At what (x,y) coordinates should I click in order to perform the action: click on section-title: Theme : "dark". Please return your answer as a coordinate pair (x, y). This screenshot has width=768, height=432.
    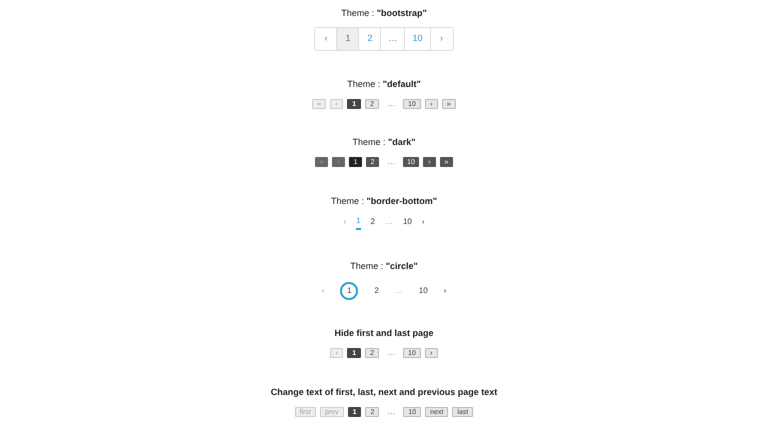
    Looking at the image, I should click on (384, 142).